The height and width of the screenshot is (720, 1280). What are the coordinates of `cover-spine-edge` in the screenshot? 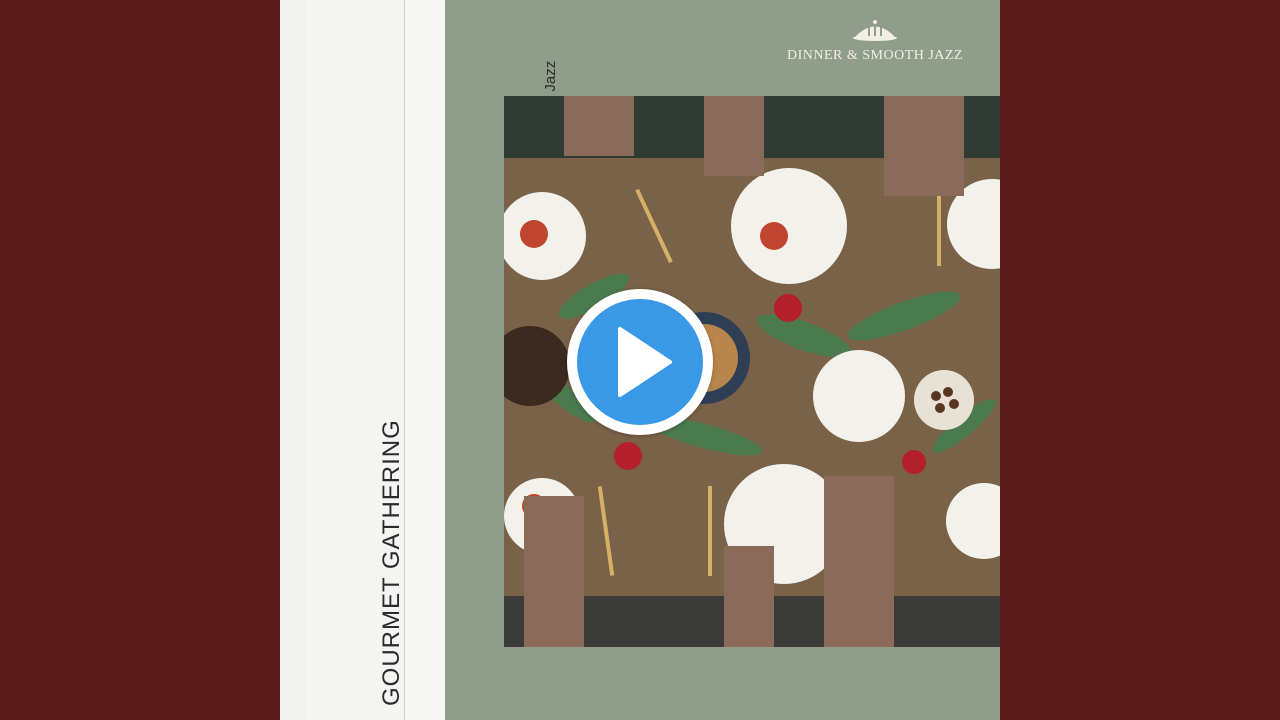 It's located at (293, 360).